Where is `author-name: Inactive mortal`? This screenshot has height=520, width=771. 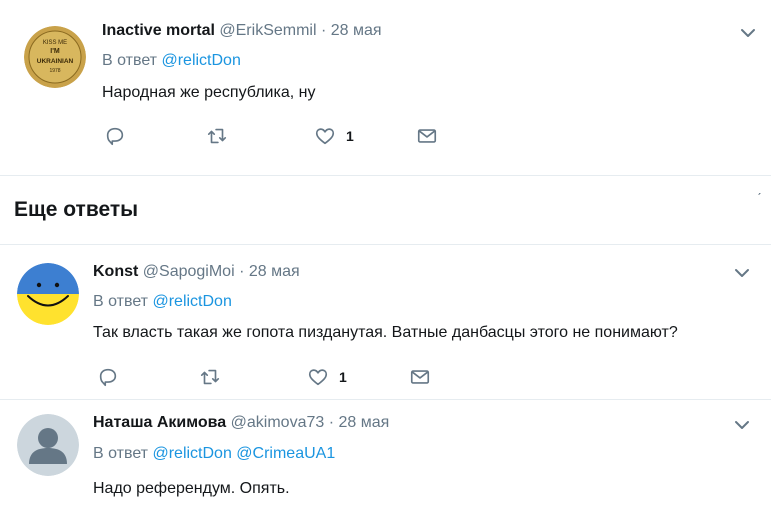
author-name: Inactive mortal is located at coordinates (158, 30).